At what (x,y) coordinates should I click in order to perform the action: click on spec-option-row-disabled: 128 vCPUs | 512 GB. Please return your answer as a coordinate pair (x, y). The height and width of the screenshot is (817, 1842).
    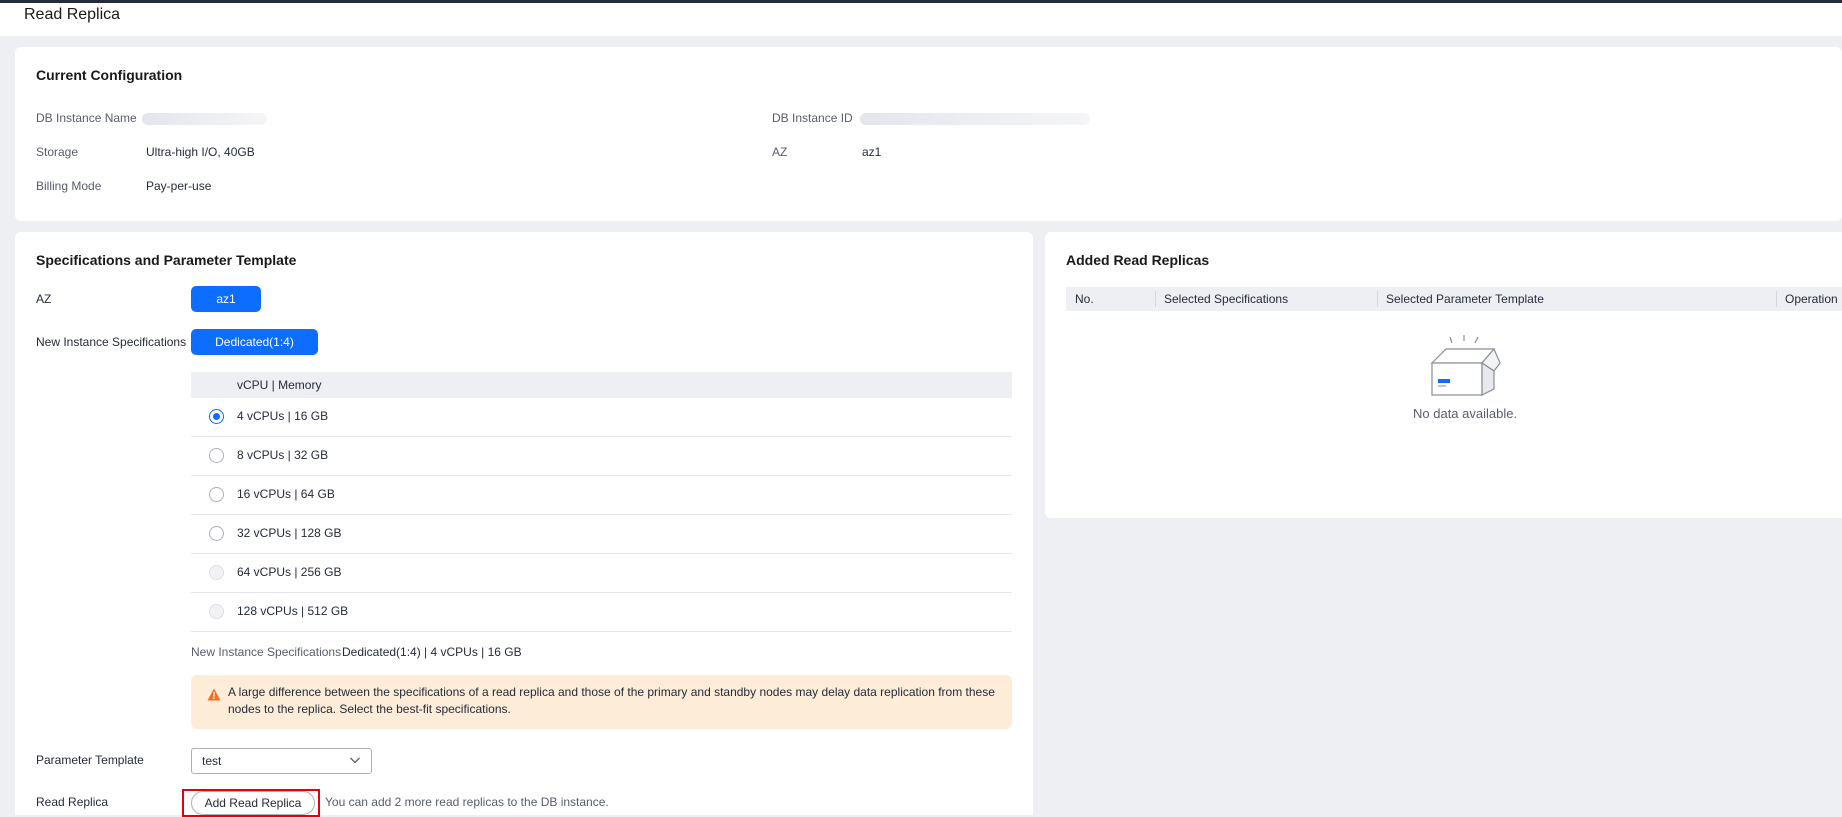
    Looking at the image, I should click on (601, 612).